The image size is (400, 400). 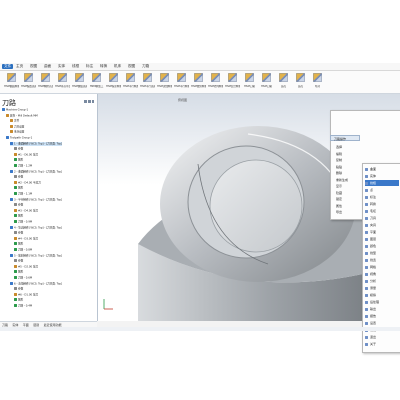 What do you see at coordinates (382, 246) in the screenshot?
I see `submenu-item: 颜色` at bounding box center [382, 246].